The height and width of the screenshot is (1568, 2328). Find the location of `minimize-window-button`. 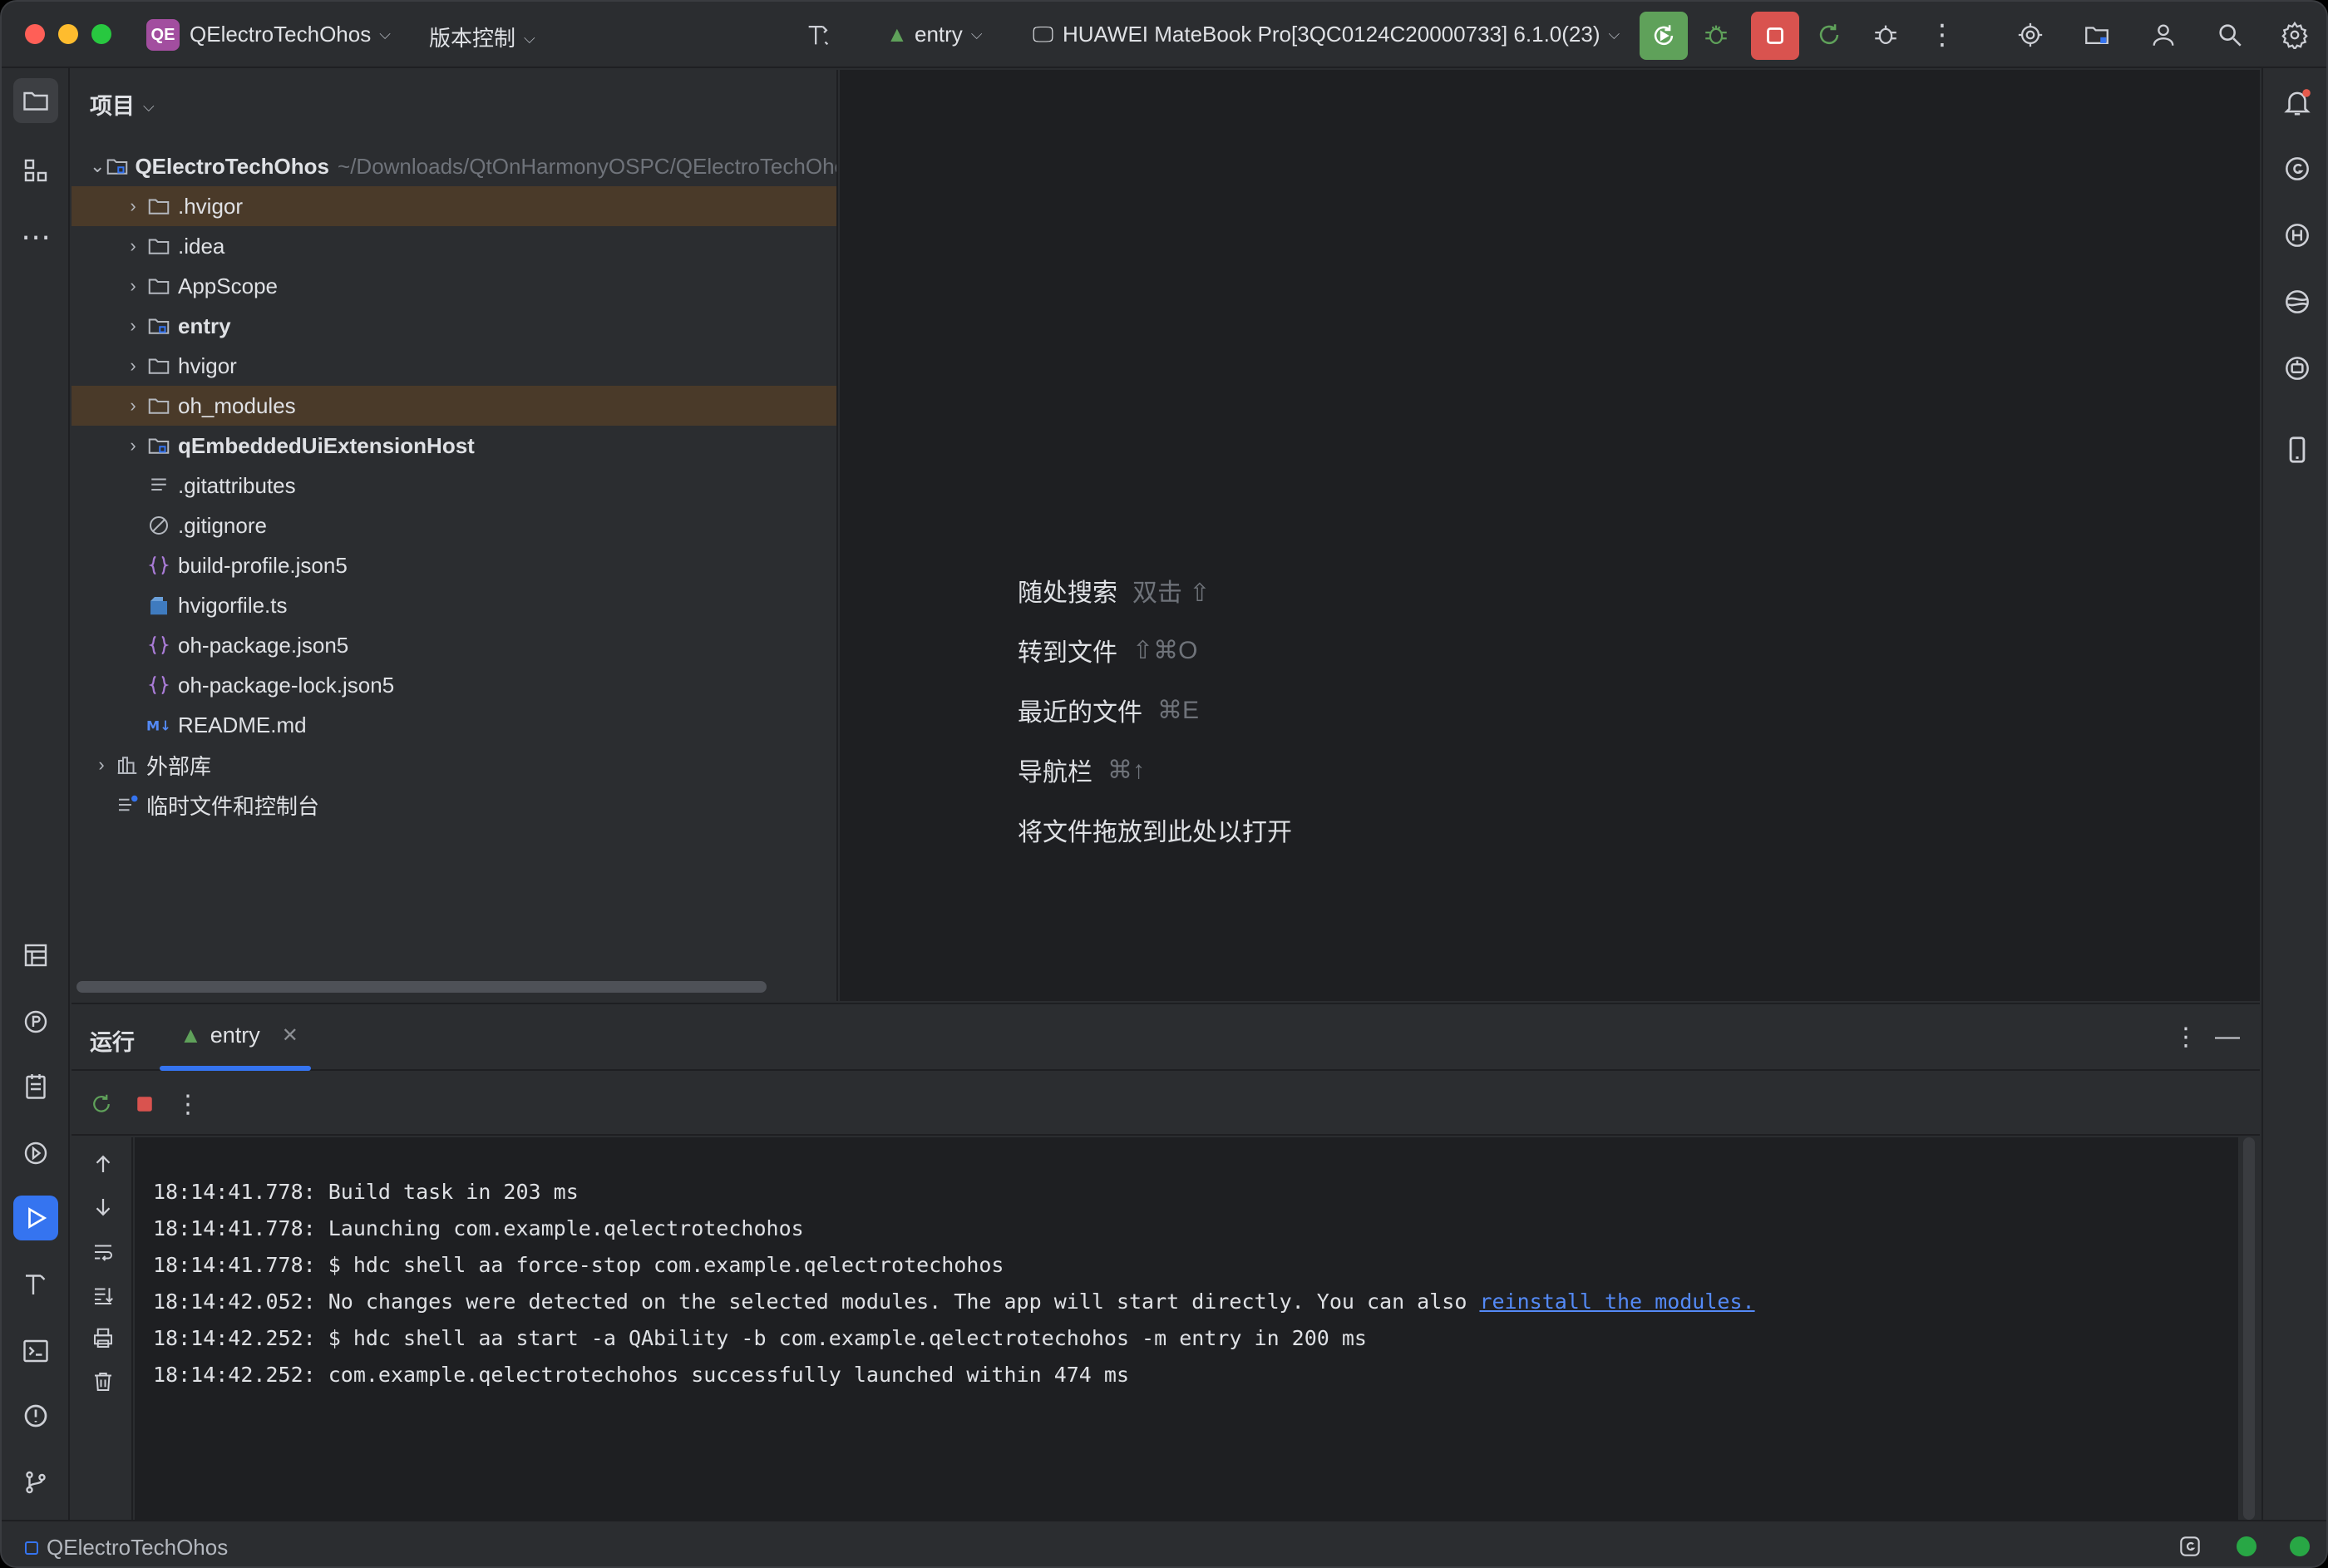

minimize-window-button is located at coordinates (68, 34).